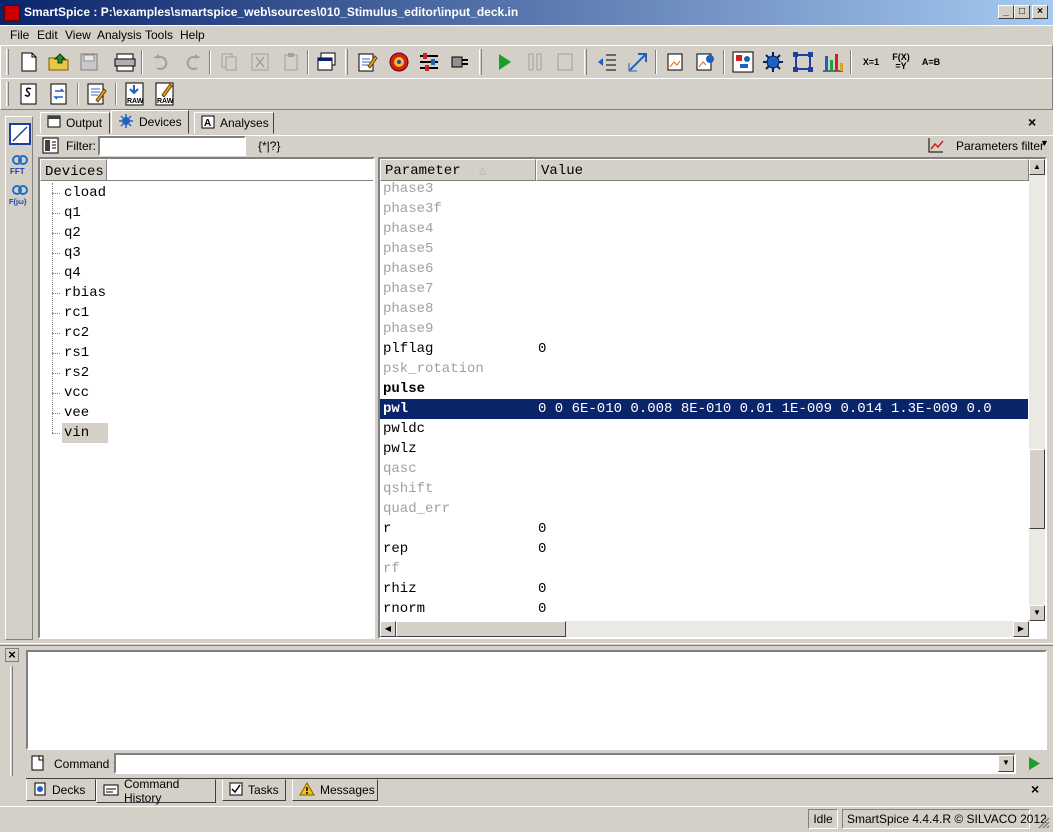 The height and width of the screenshot is (832, 1053). What do you see at coordinates (89, 62) in the screenshot?
I see `save-icon` at bounding box center [89, 62].